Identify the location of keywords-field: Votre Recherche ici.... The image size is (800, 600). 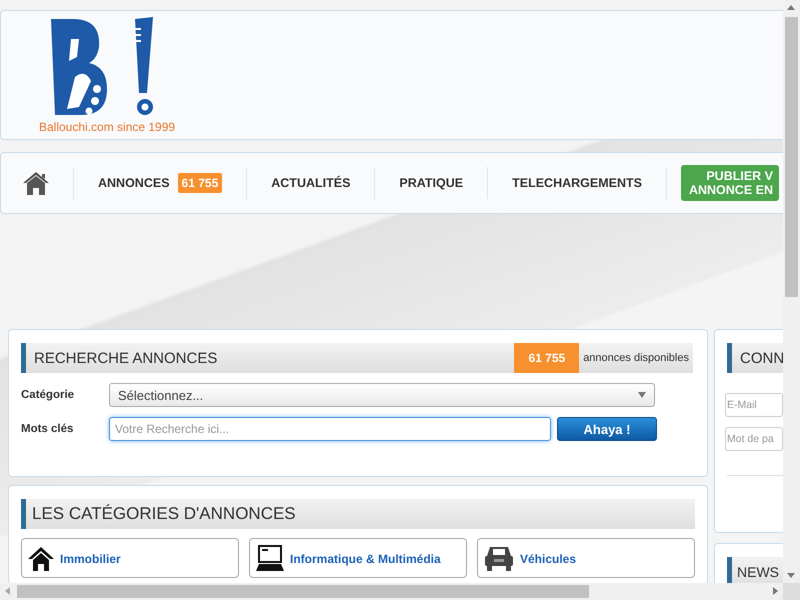
(330, 429).